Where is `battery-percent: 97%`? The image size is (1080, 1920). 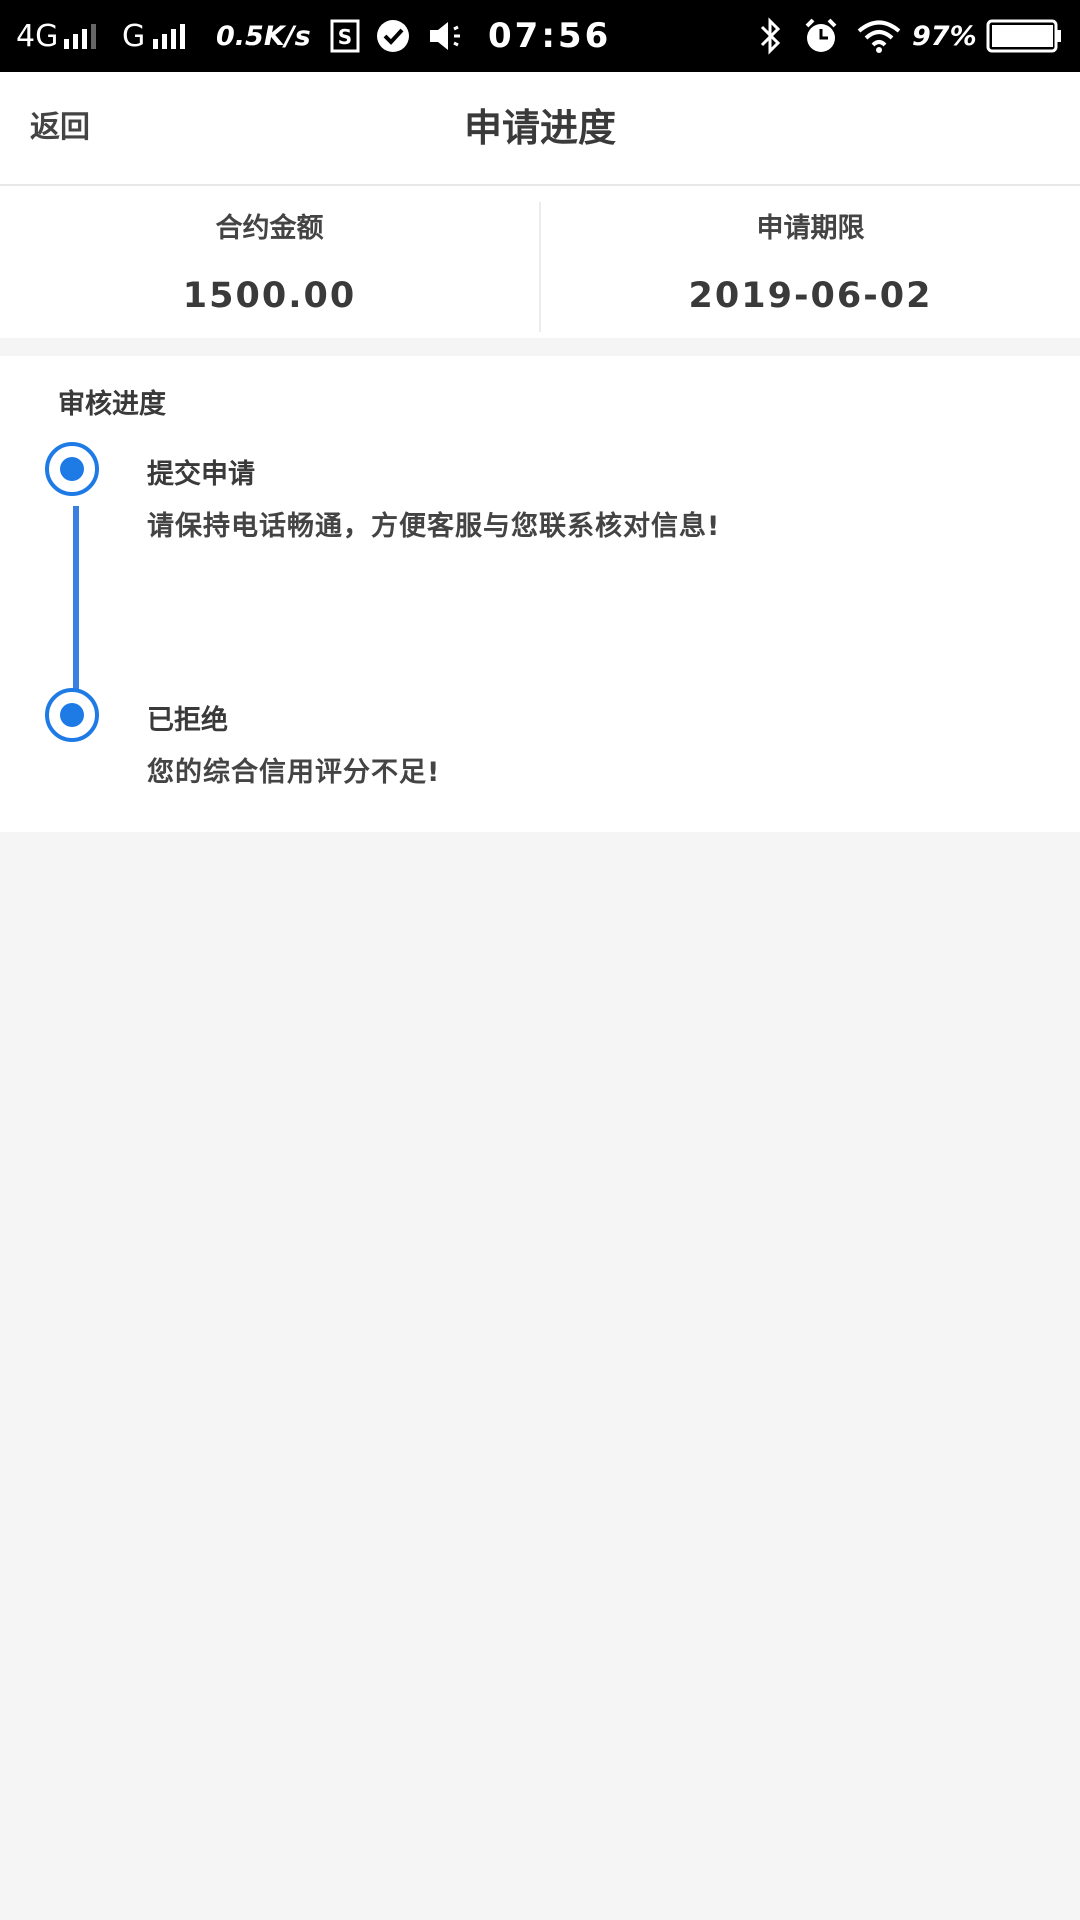 battery-percent: 97% is located at coordinates (944, 36).